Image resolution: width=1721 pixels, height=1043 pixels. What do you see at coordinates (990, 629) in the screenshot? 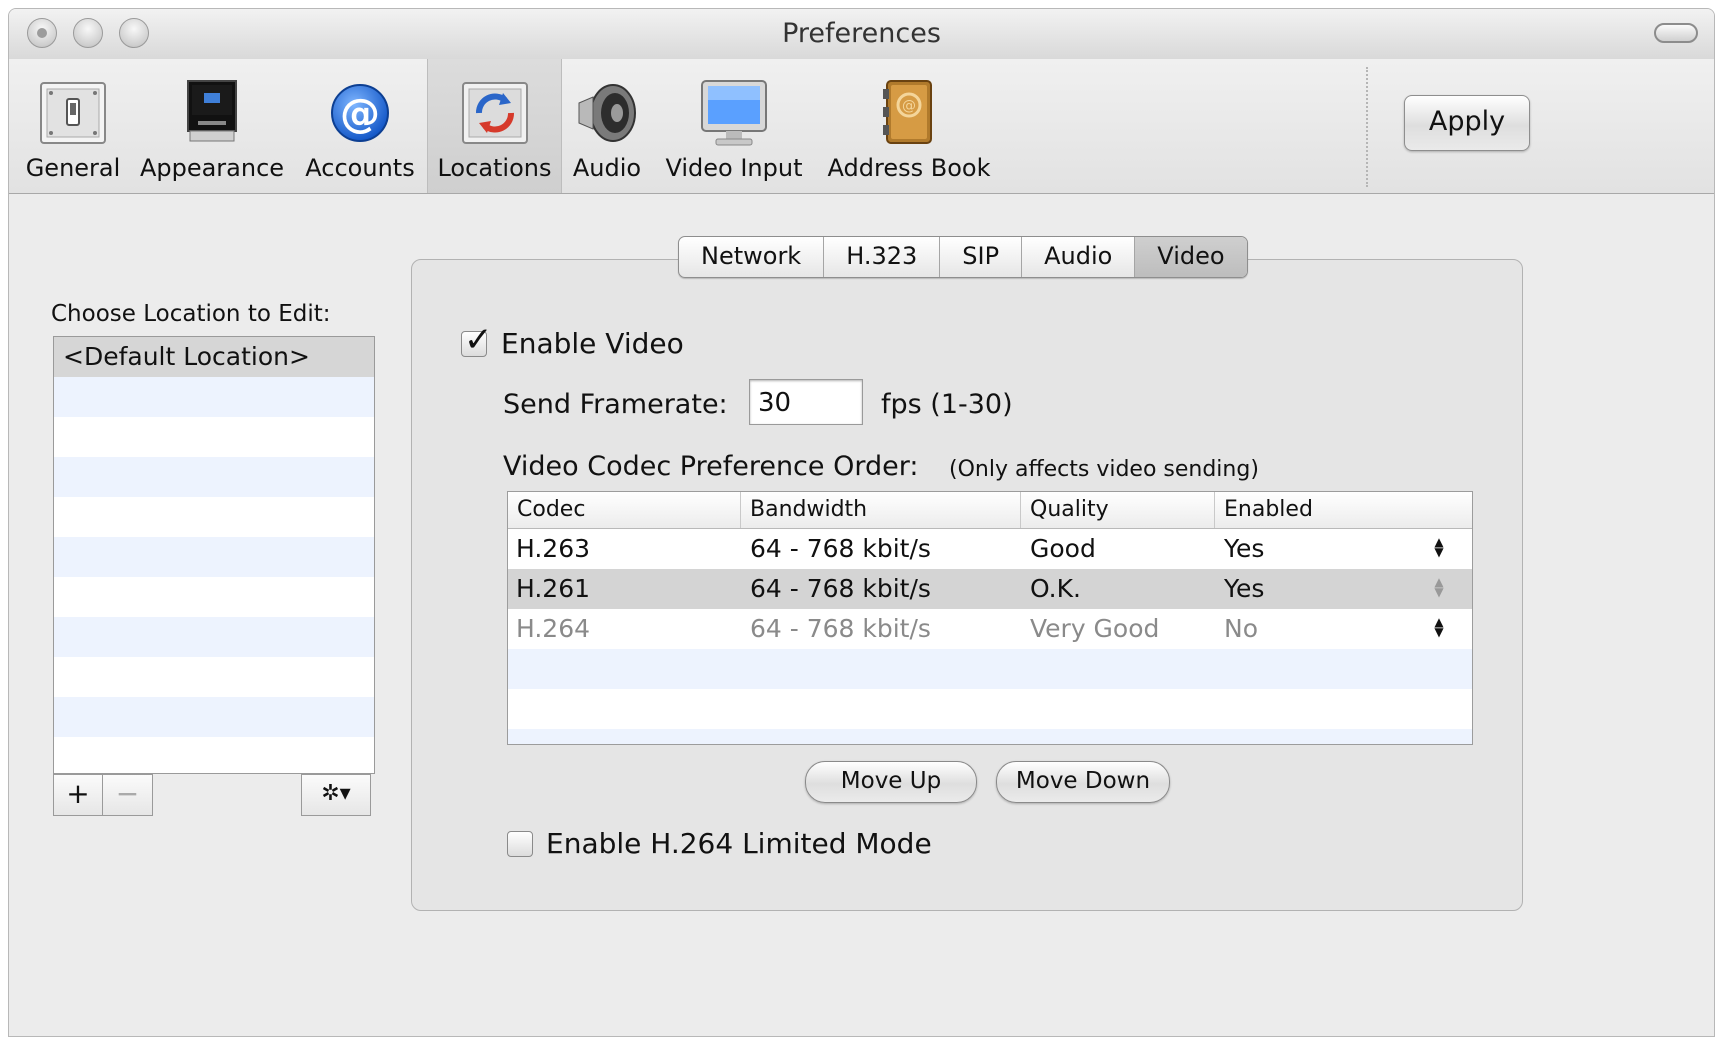
I see `table-row: H.264 64 - 768 kbit/s Very Good No ▲ ▼` at bounding box center [990, 629].